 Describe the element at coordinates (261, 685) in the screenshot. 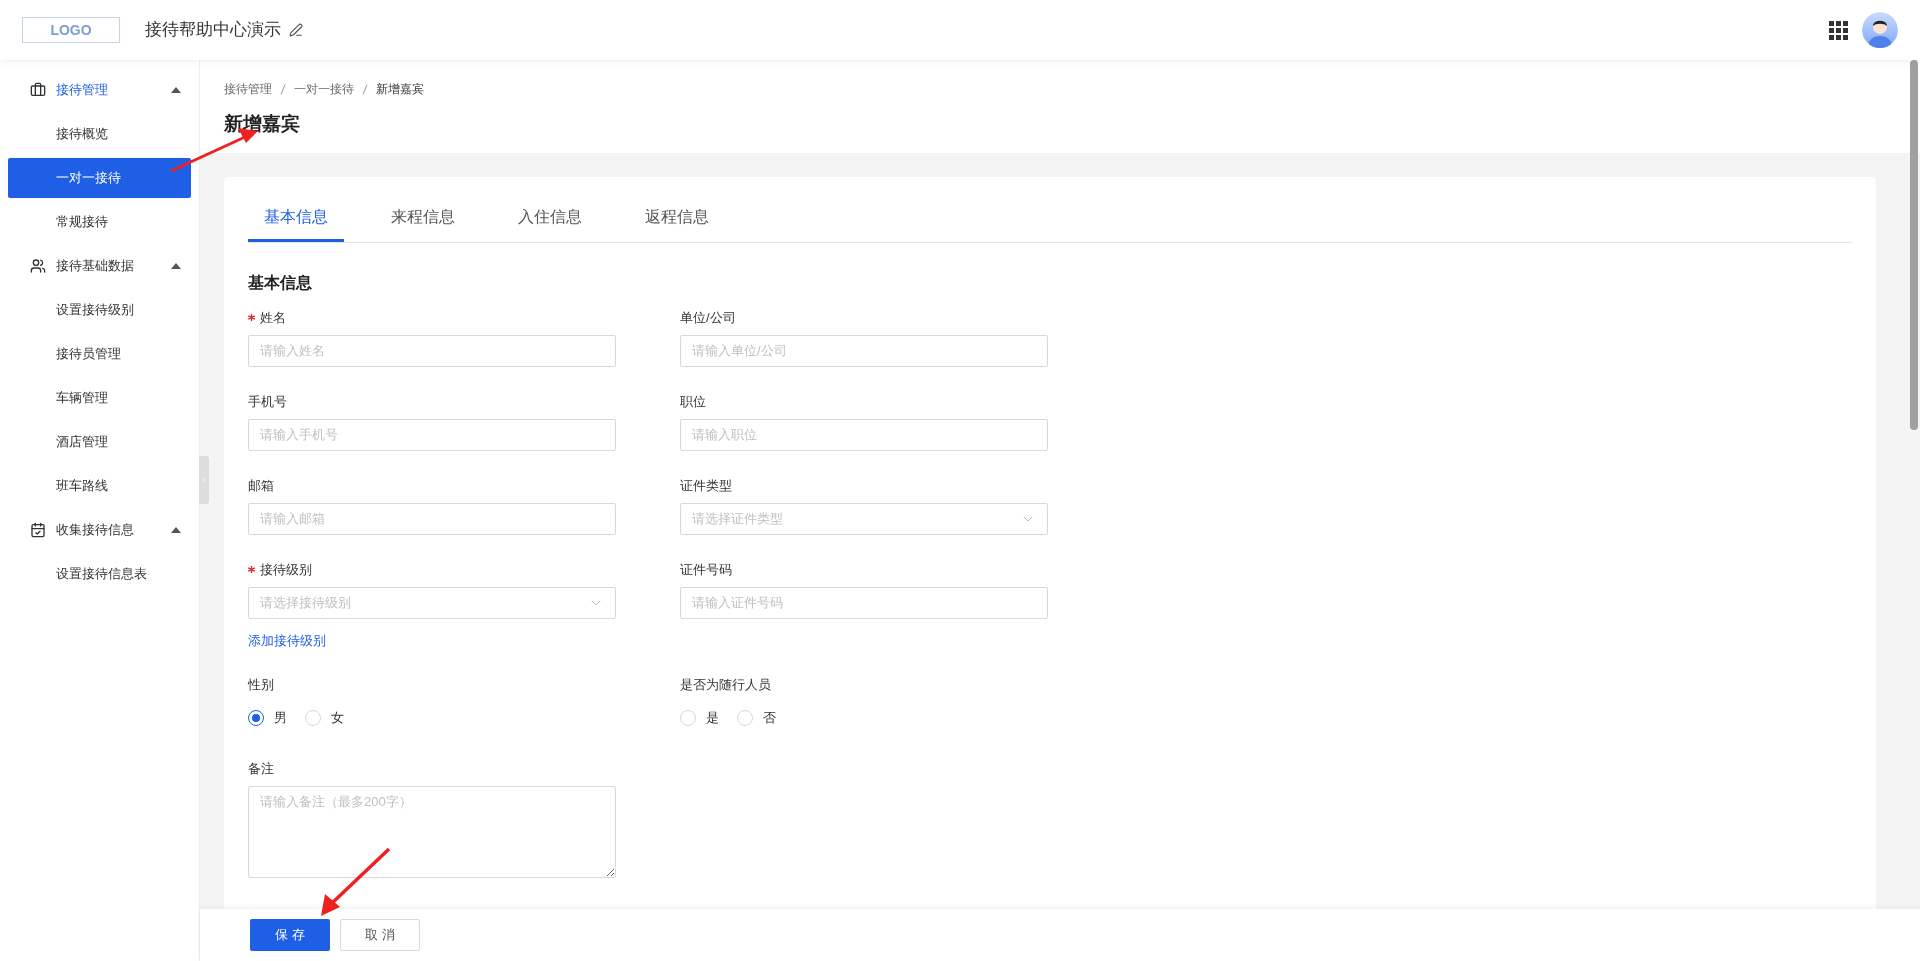

I see `field-label: 性别` at that location.